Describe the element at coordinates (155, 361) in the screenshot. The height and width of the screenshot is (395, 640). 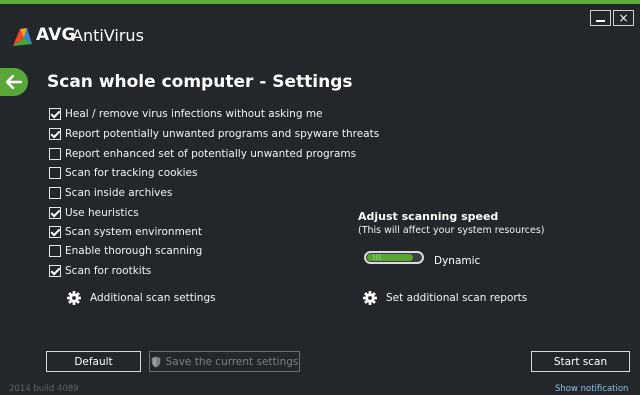
I see `shield-icon` at that location.